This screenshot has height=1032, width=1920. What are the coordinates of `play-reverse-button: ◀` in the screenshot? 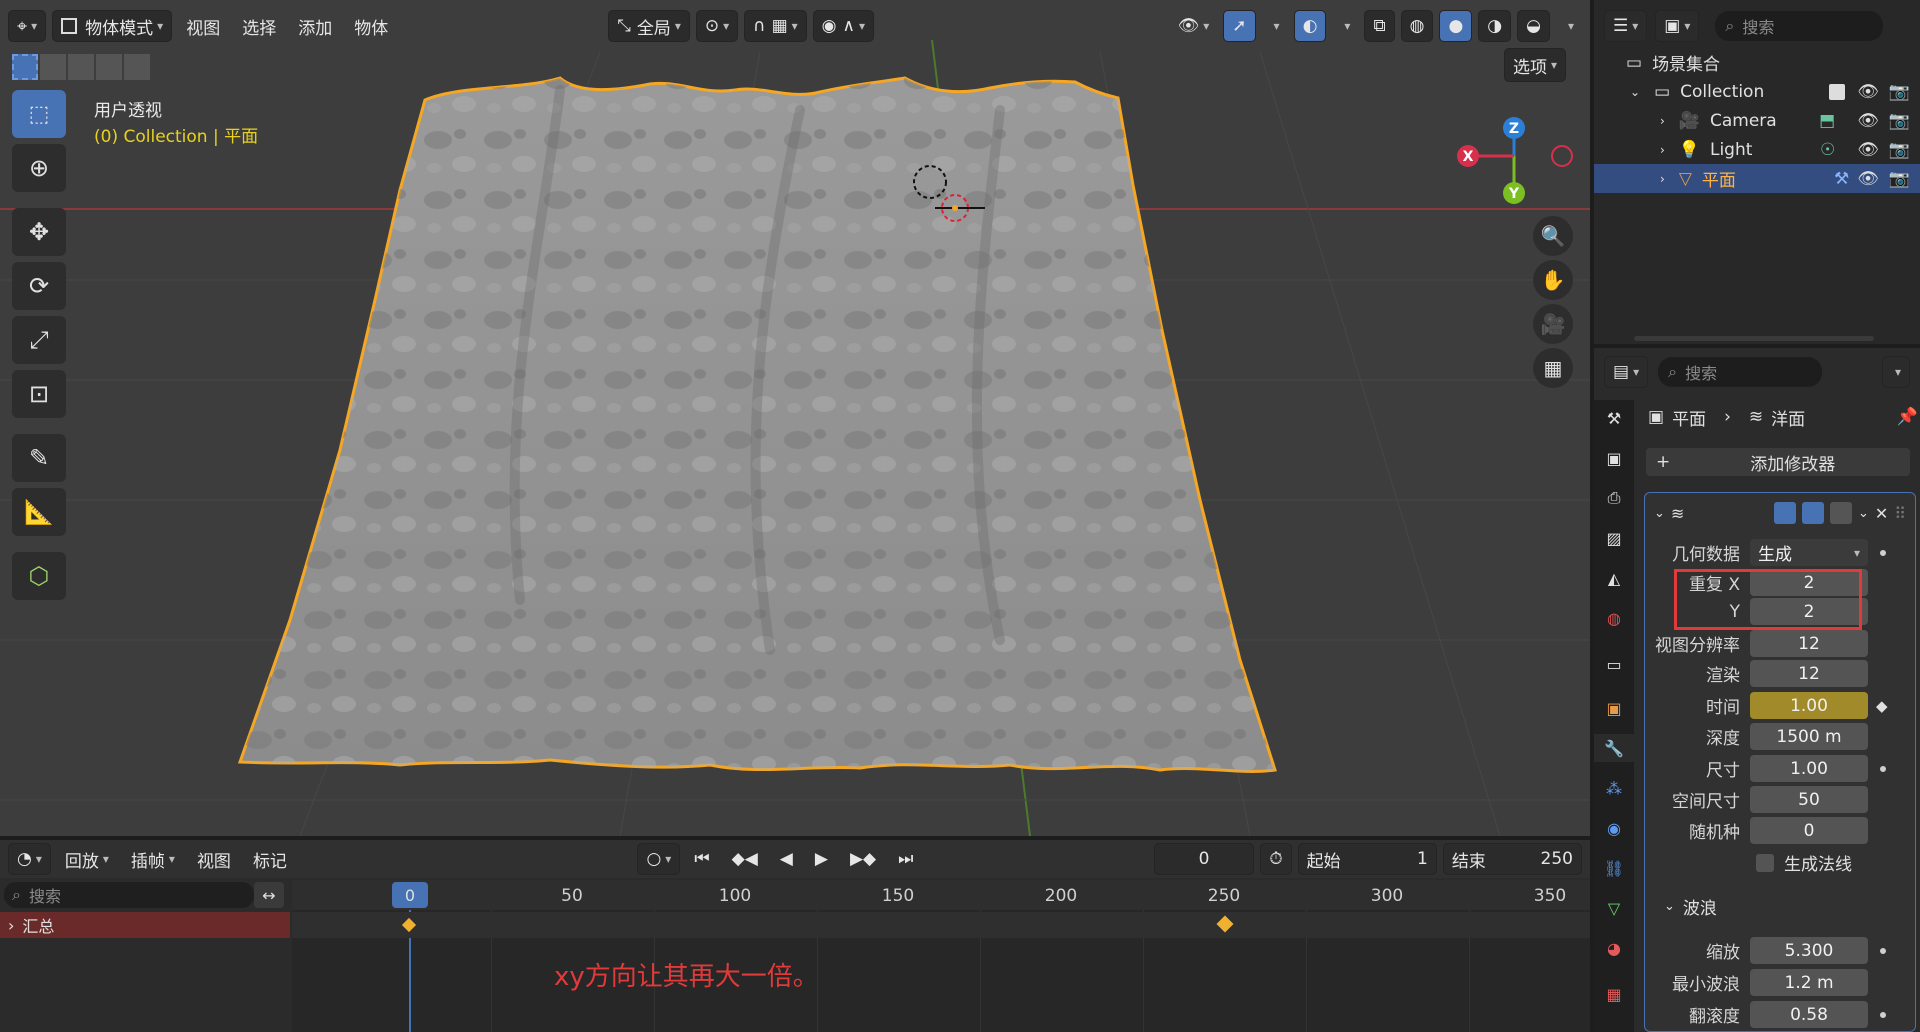 It's located at (786, 859).